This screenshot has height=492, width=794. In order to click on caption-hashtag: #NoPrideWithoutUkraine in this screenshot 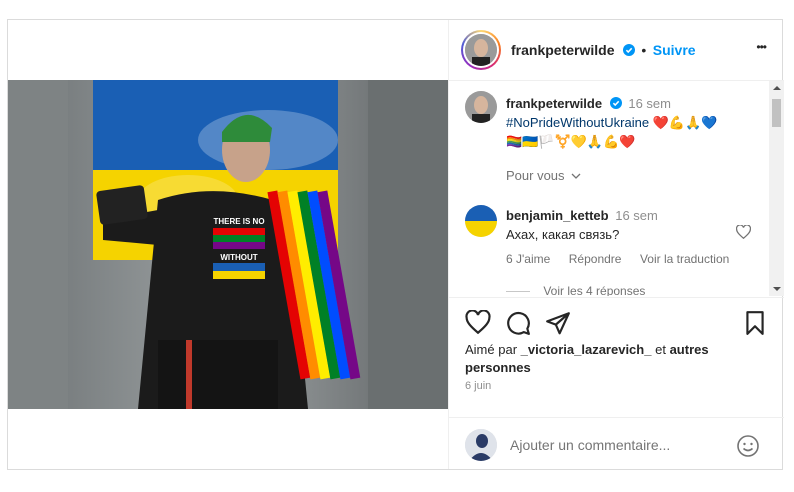, I will do `click(577, 122)`.